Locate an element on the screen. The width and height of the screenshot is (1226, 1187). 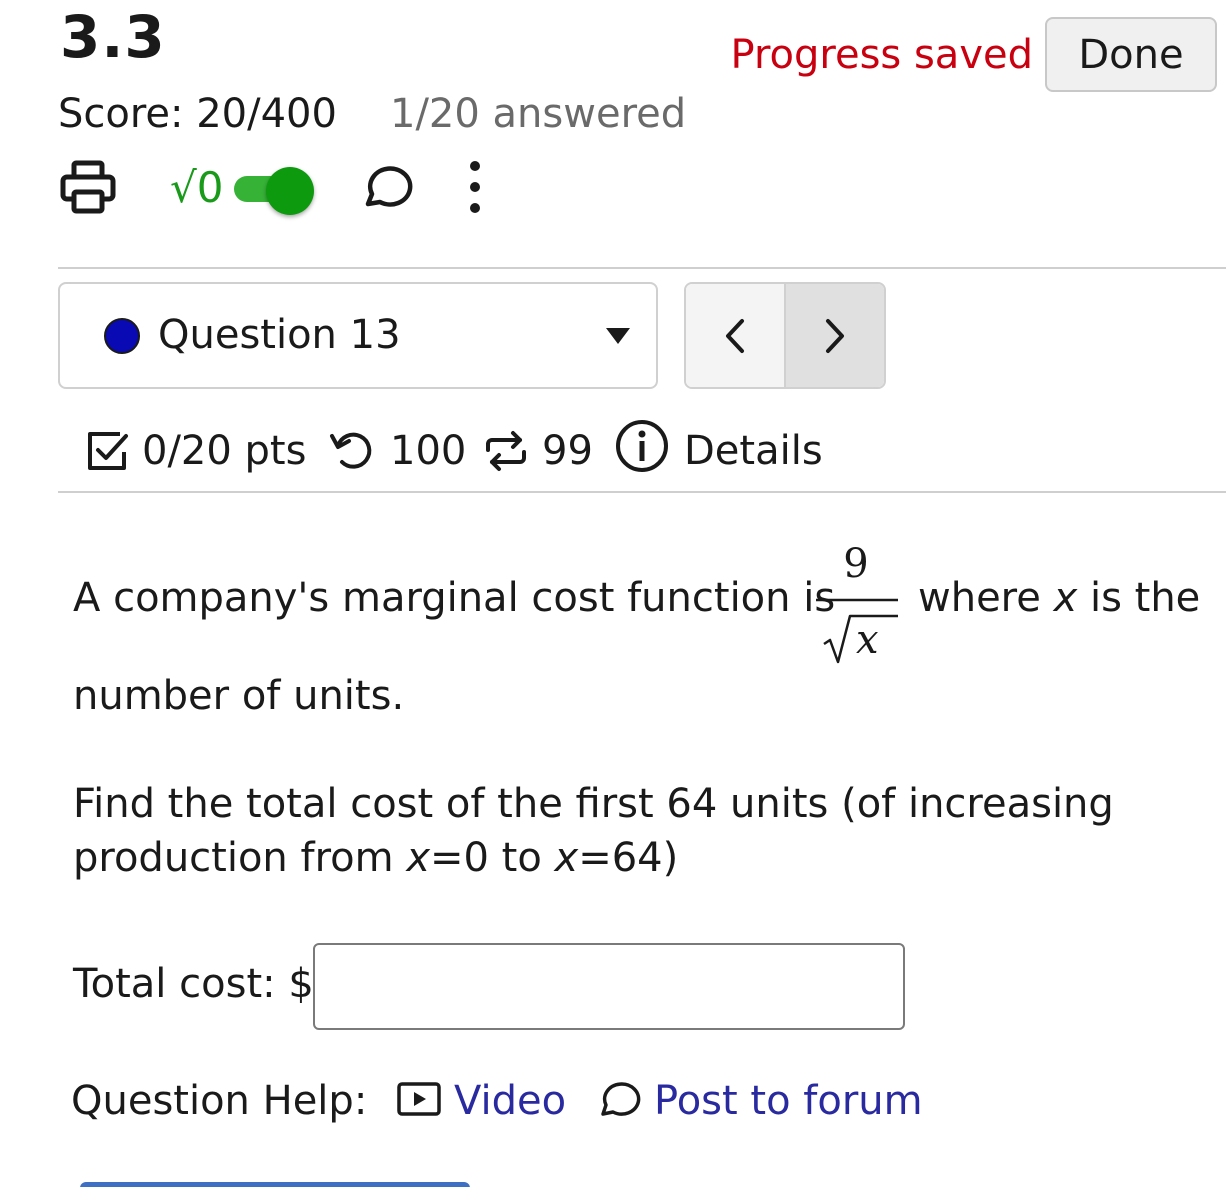
question-select: Question 13 is located at coordinates (358, 335).